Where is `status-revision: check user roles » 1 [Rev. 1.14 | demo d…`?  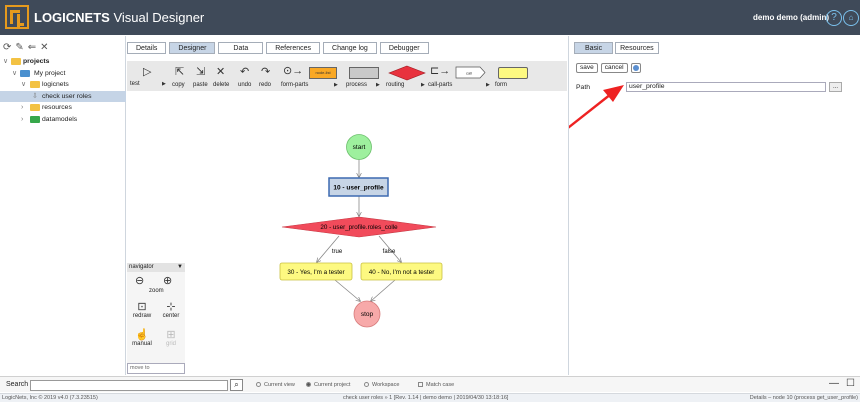 status-revision: check user roles » 1 [Rev. 1.14 | demo d… is located at coordinates (426, 398).